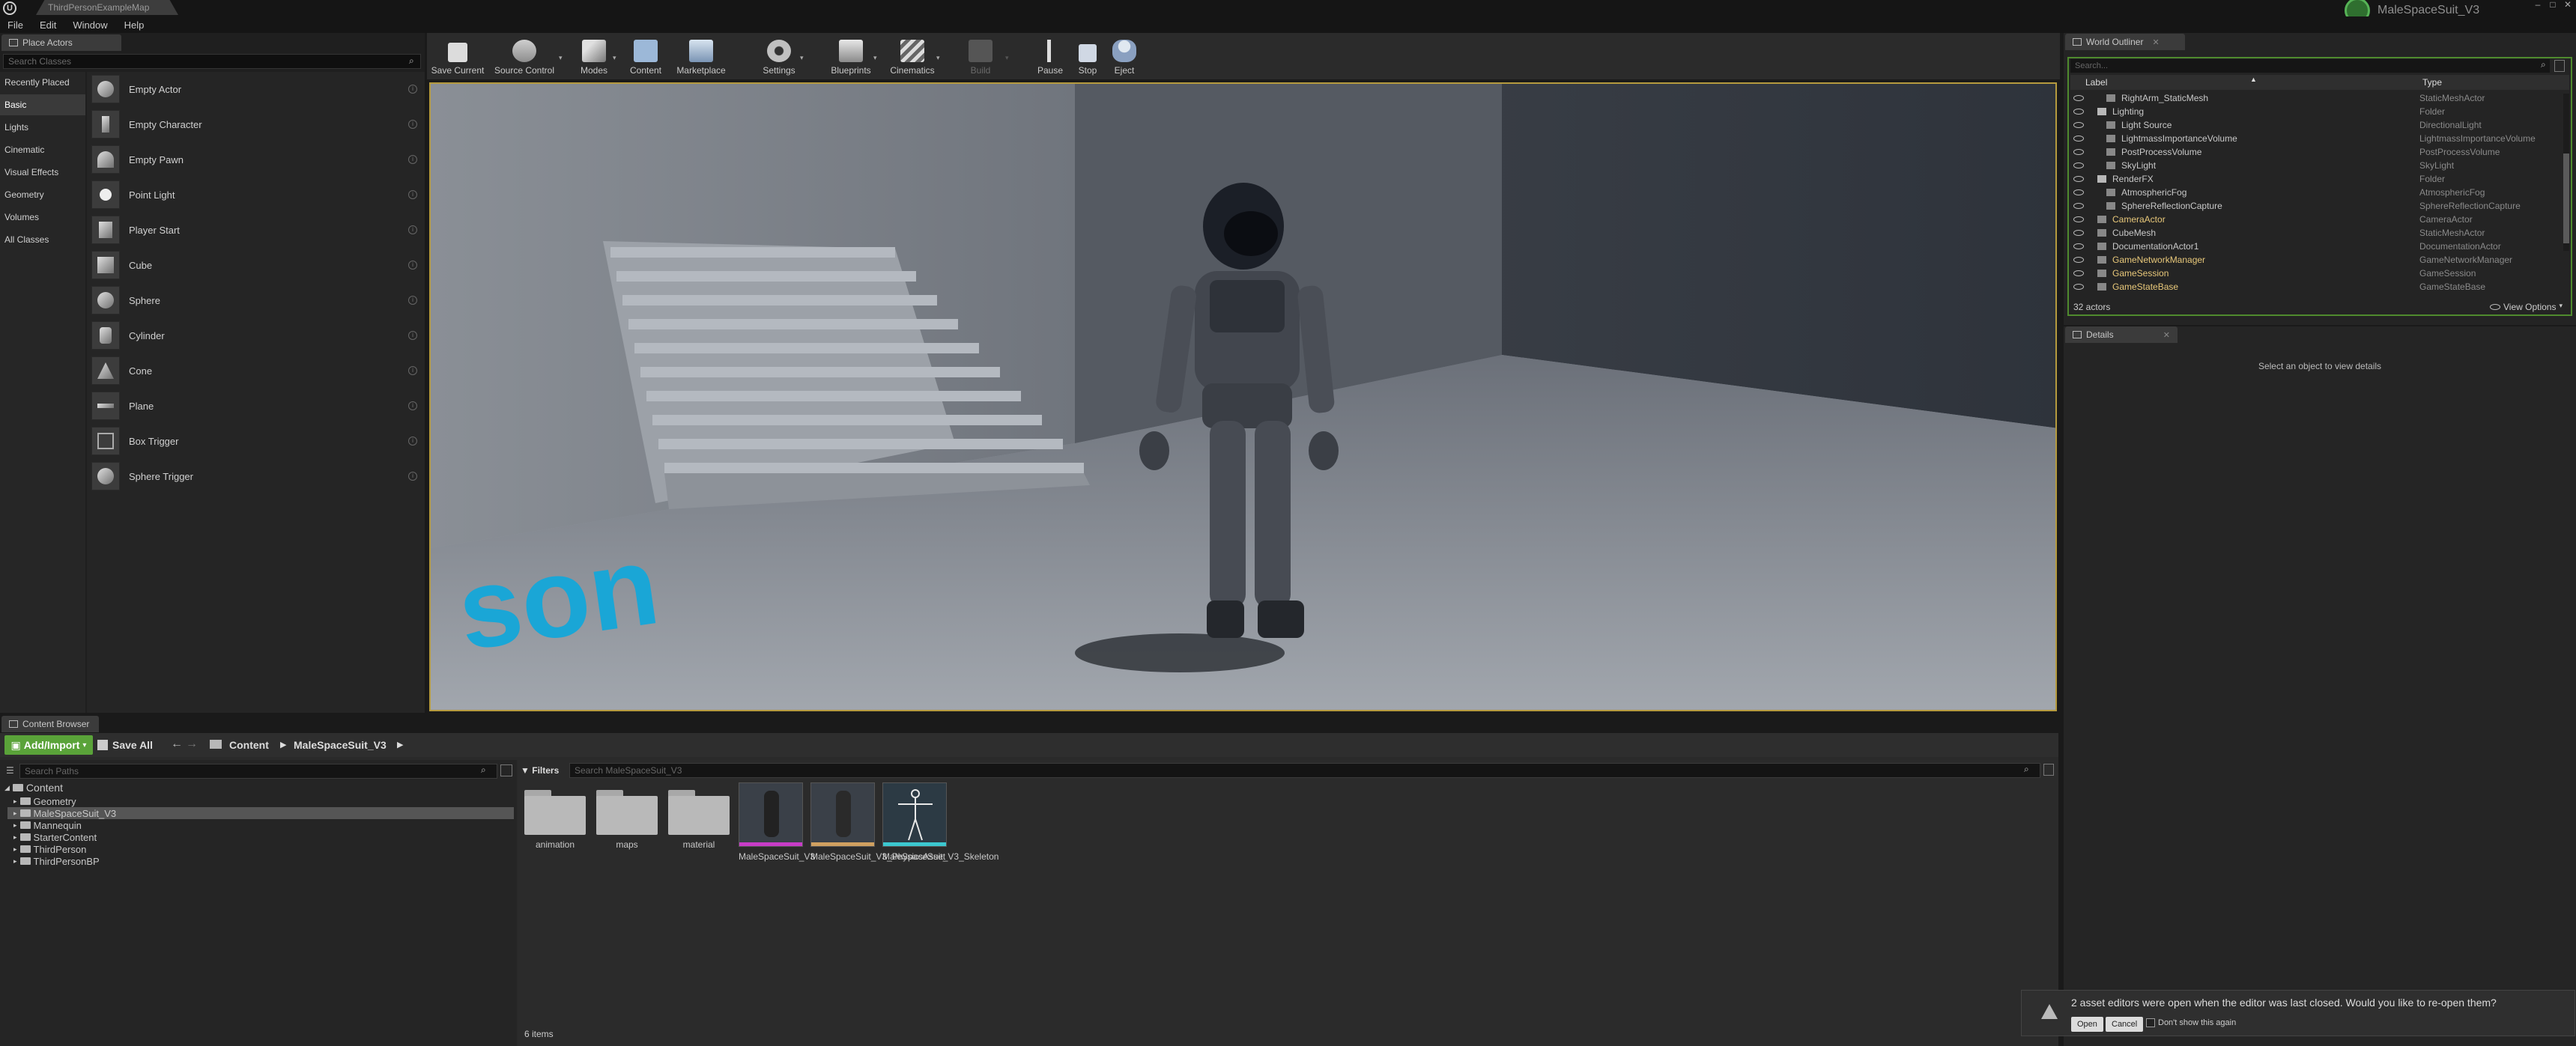 Image resolution: width=2576 pixels, height=1046 pixels. What do you see at coordinates (2317, 192) in the screenshot?
I see `outliner-row: AtmosphericFog AtmosphericFog` at bounding box center [2317, 192].